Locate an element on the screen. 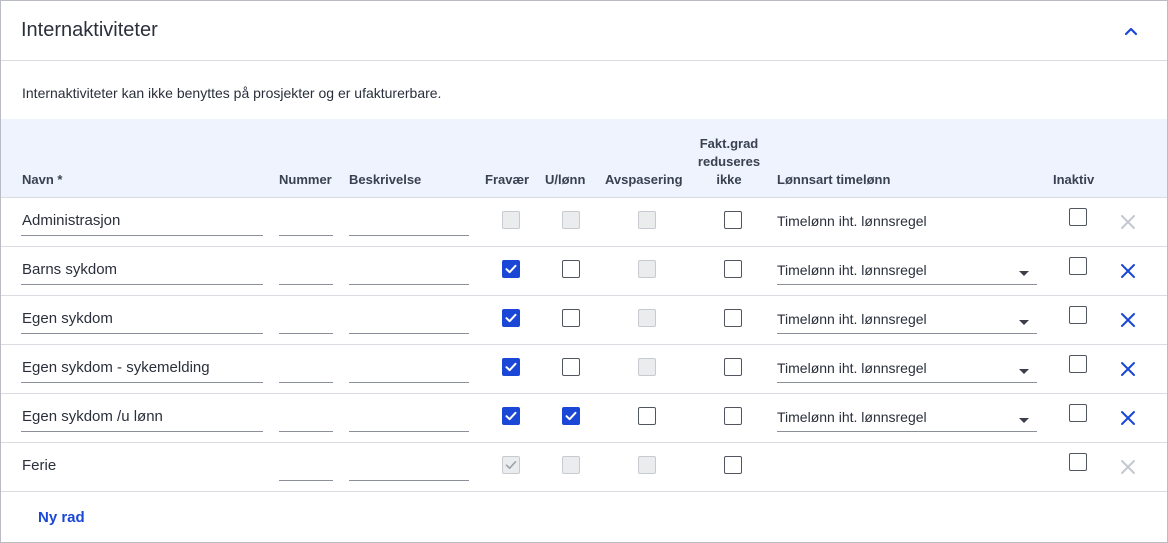 This screenshot has width=1168, height=543. name-field: Egen sykdom /u lønn is located at coordinates (142, 420).